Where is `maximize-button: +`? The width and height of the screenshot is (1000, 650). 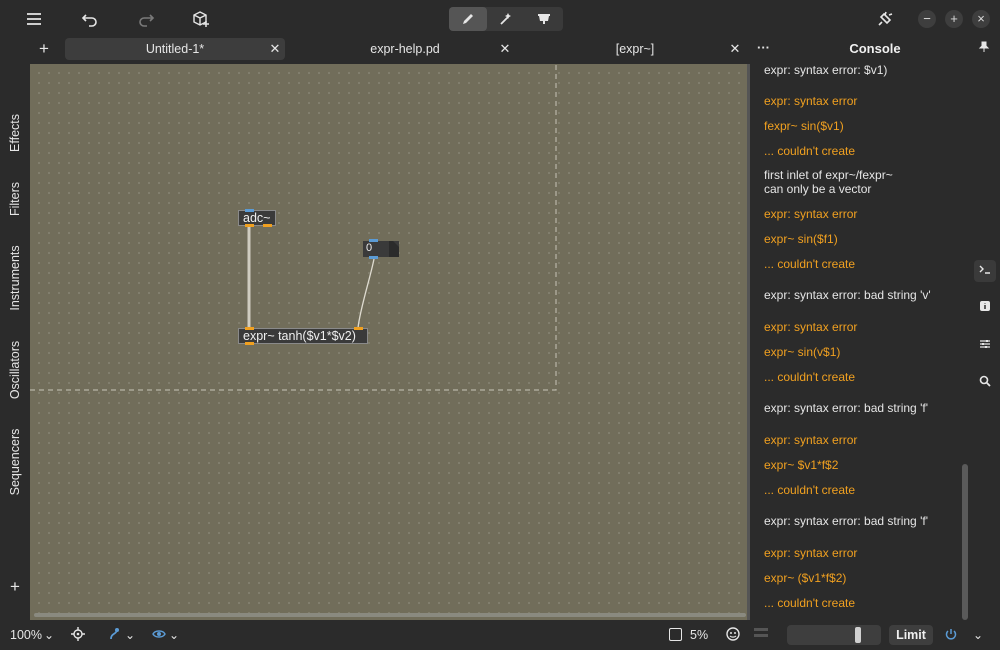
maximize-button: + is located at coordinates (954, 19).